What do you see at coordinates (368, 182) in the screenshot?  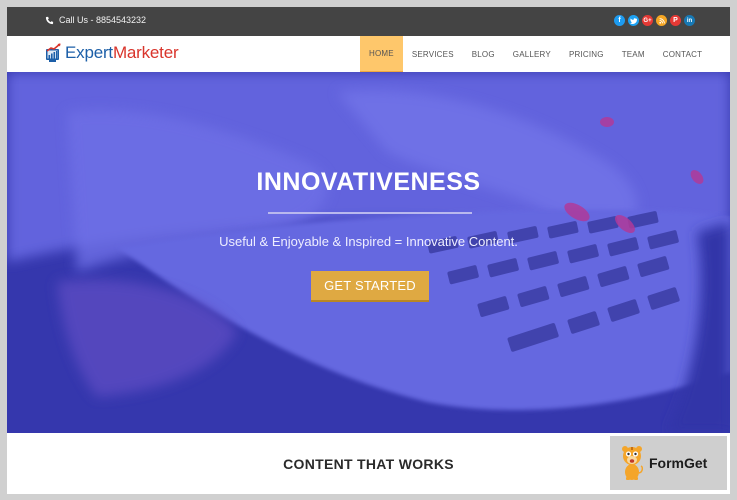 I see `hero-title: INNOVATIVENESS` at bounding box center [368, 182].